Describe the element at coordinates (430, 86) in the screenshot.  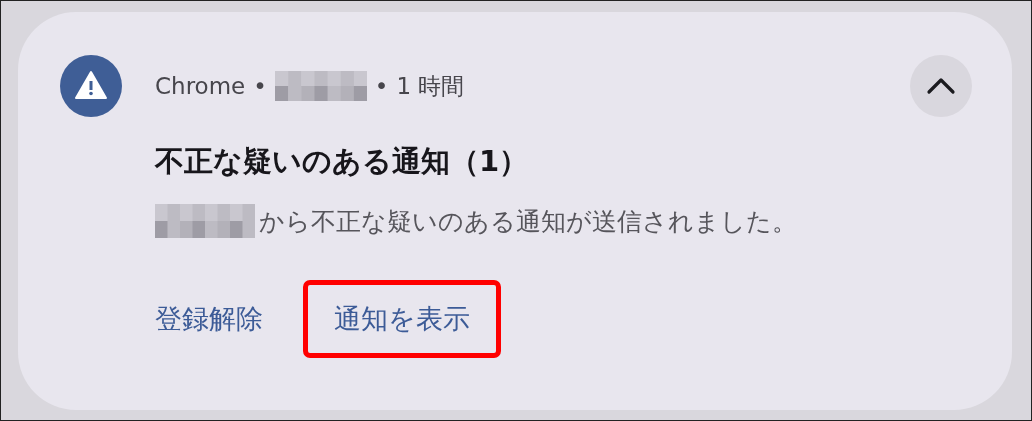
I see `timestamp: 1 時間` at that location.